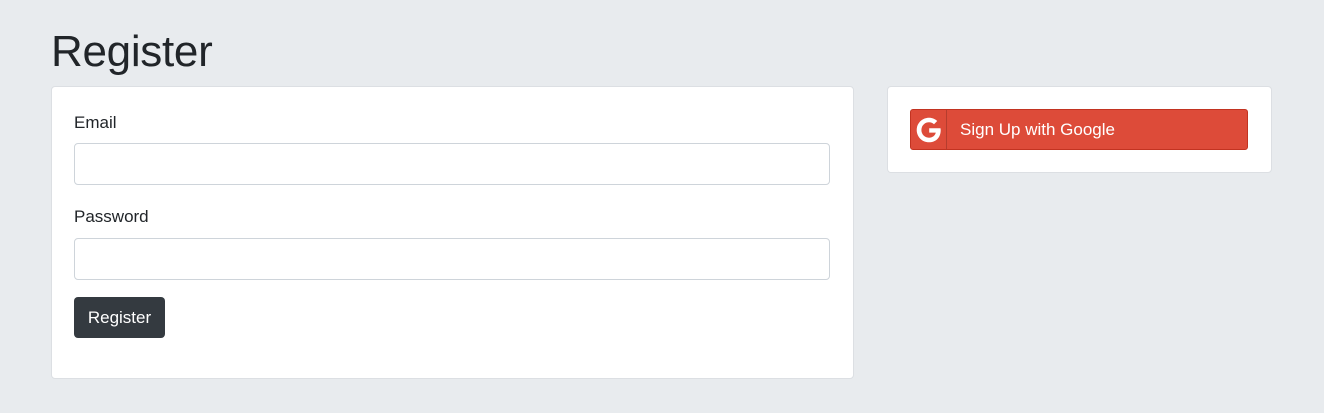 The height and width of the screenshot is (413, 1324). What do you see at coordinates (1037, 129) in the screenshot?
I see `google-signup-label: Sign Up with Google` at bounding box center [1037, 129].